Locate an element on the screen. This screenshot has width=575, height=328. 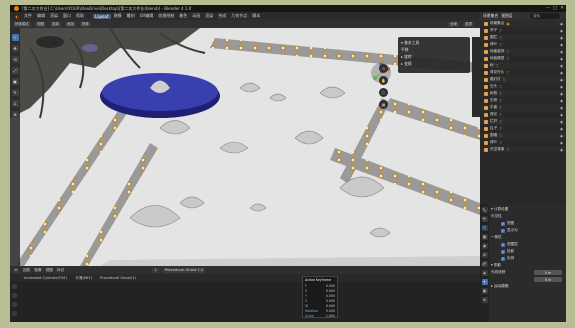
properties-tab-icon: ▦ is located at coordinates (484, 237).